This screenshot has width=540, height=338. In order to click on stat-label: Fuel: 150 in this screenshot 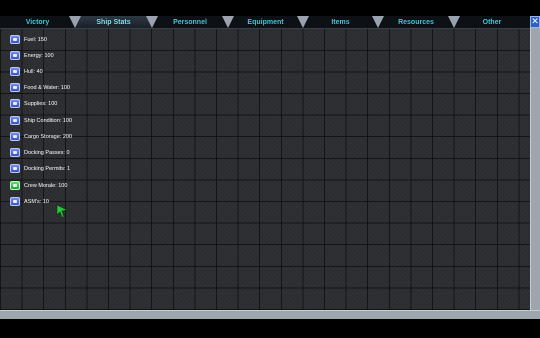, I will do `click(35, 39)`.